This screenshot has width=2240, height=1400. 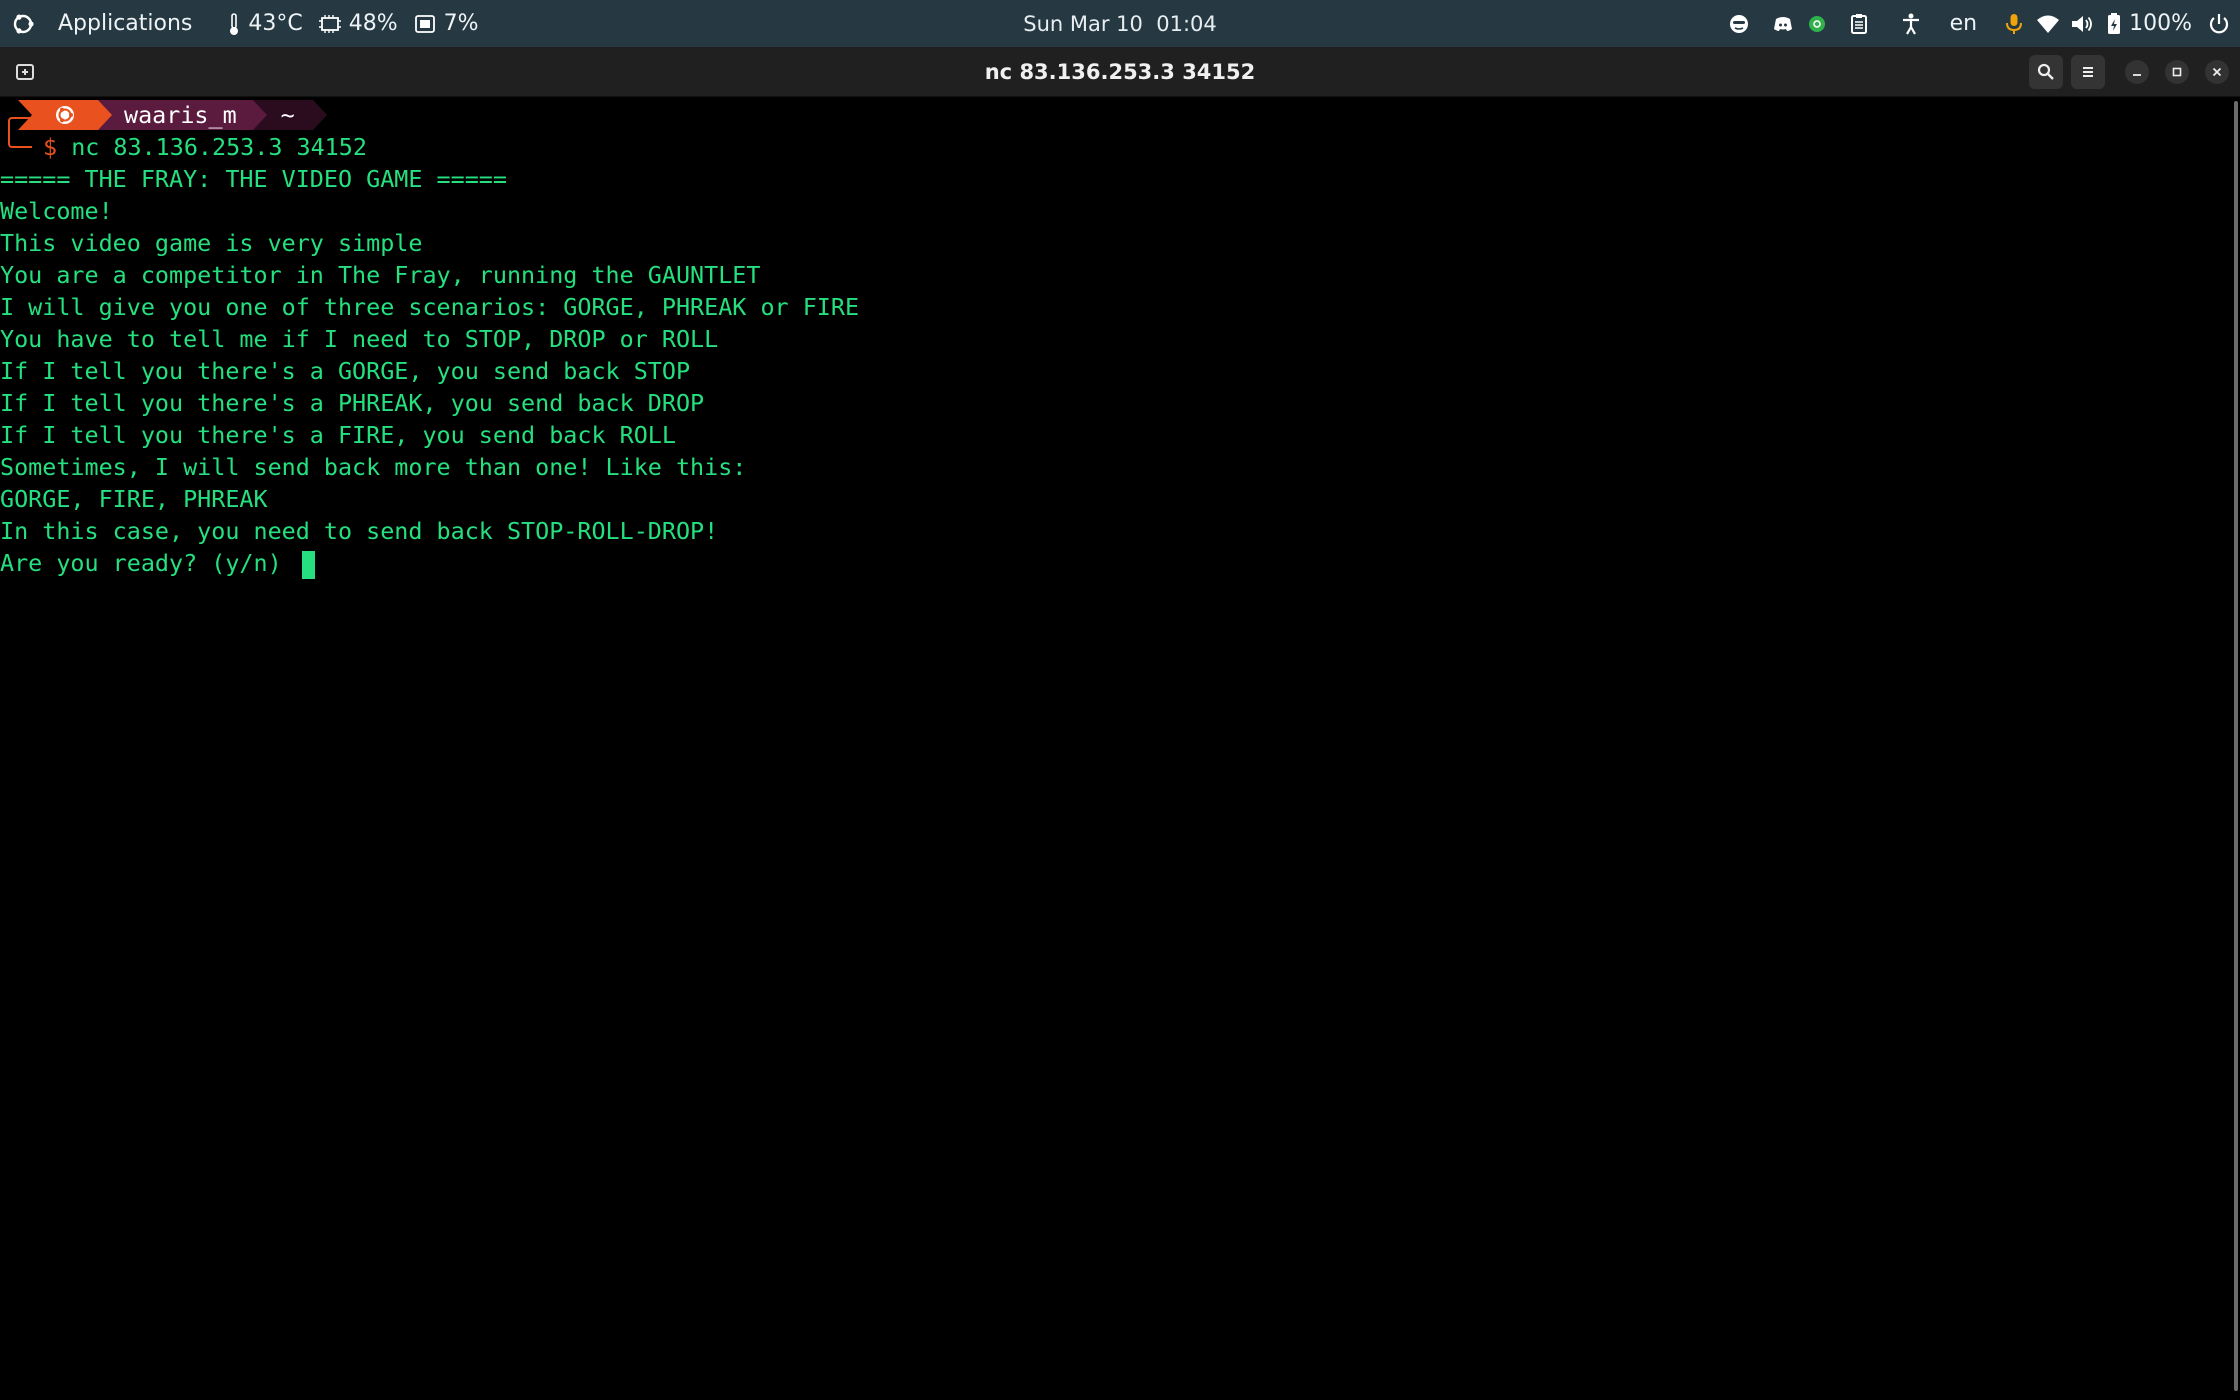 I want to click on temperature-value: 43°C, so click(x=275, y=23).